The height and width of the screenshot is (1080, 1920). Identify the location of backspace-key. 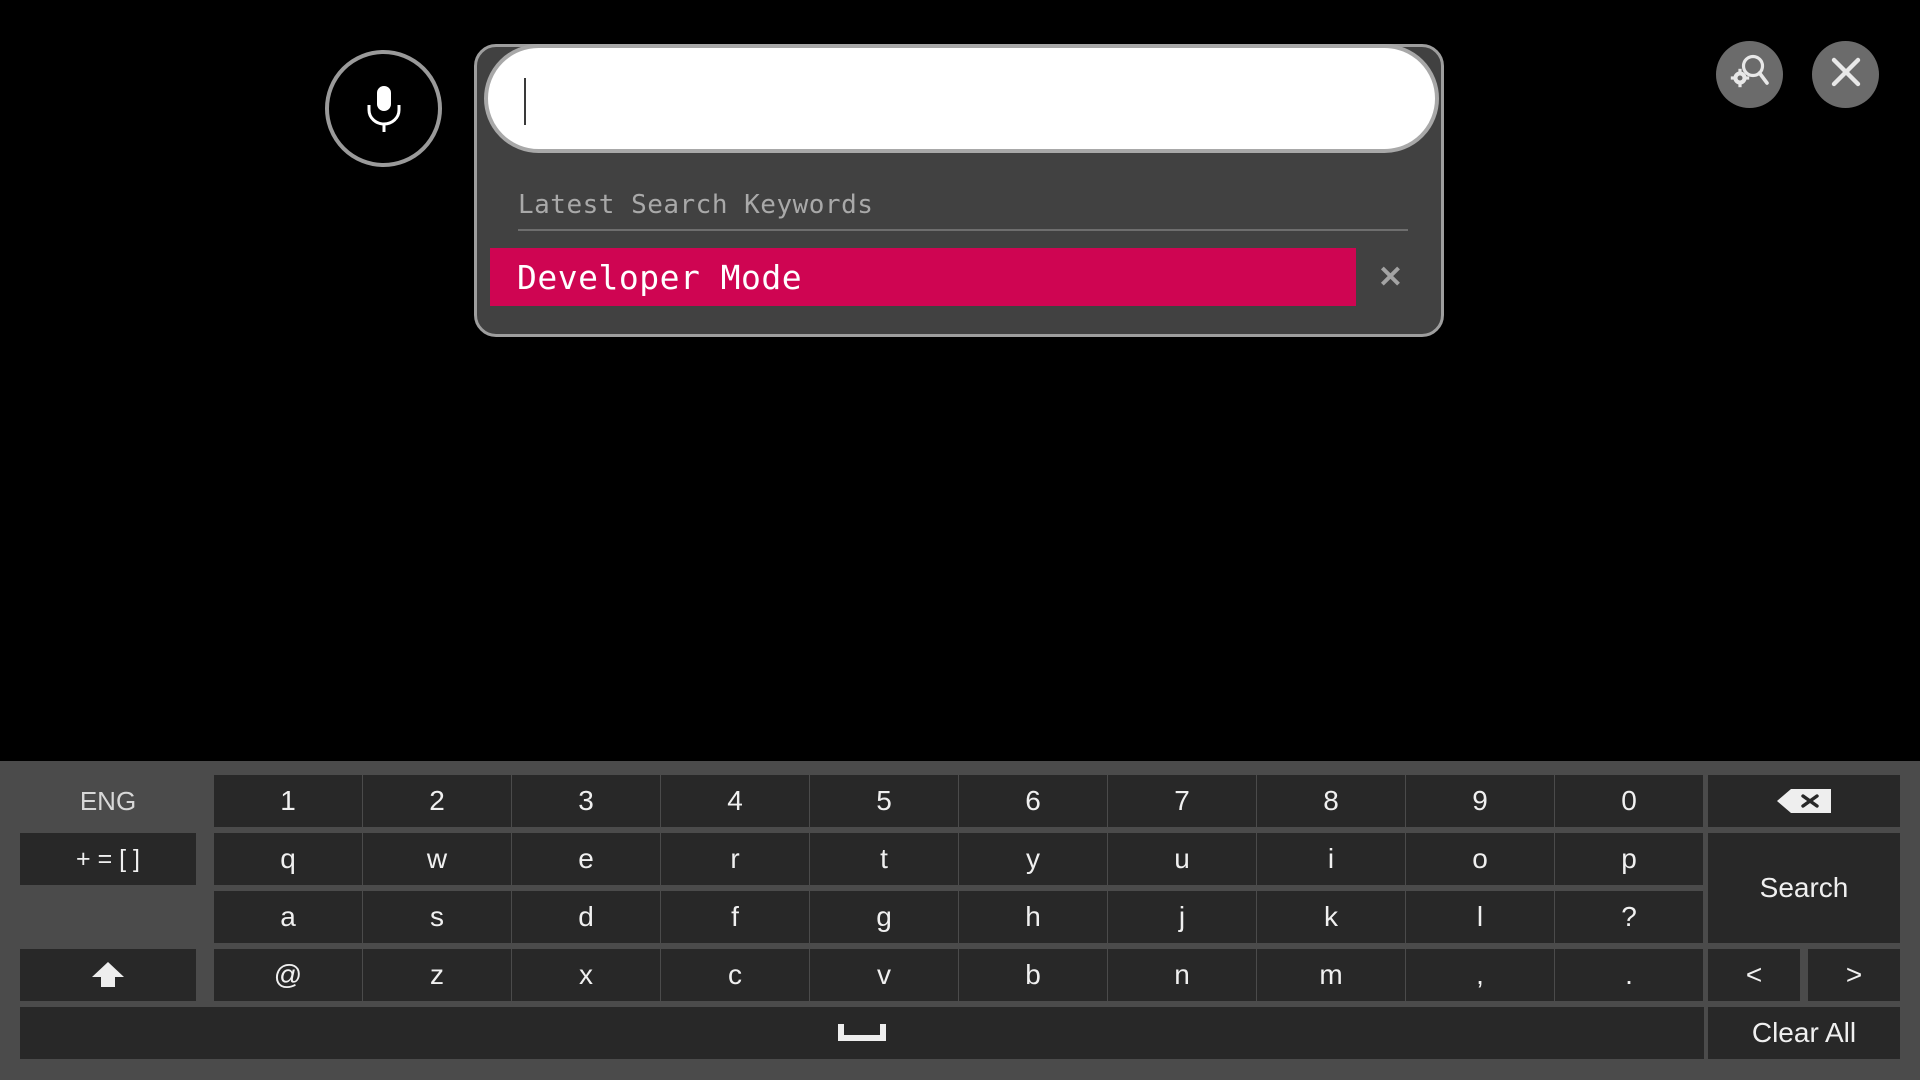
(1804, 801).